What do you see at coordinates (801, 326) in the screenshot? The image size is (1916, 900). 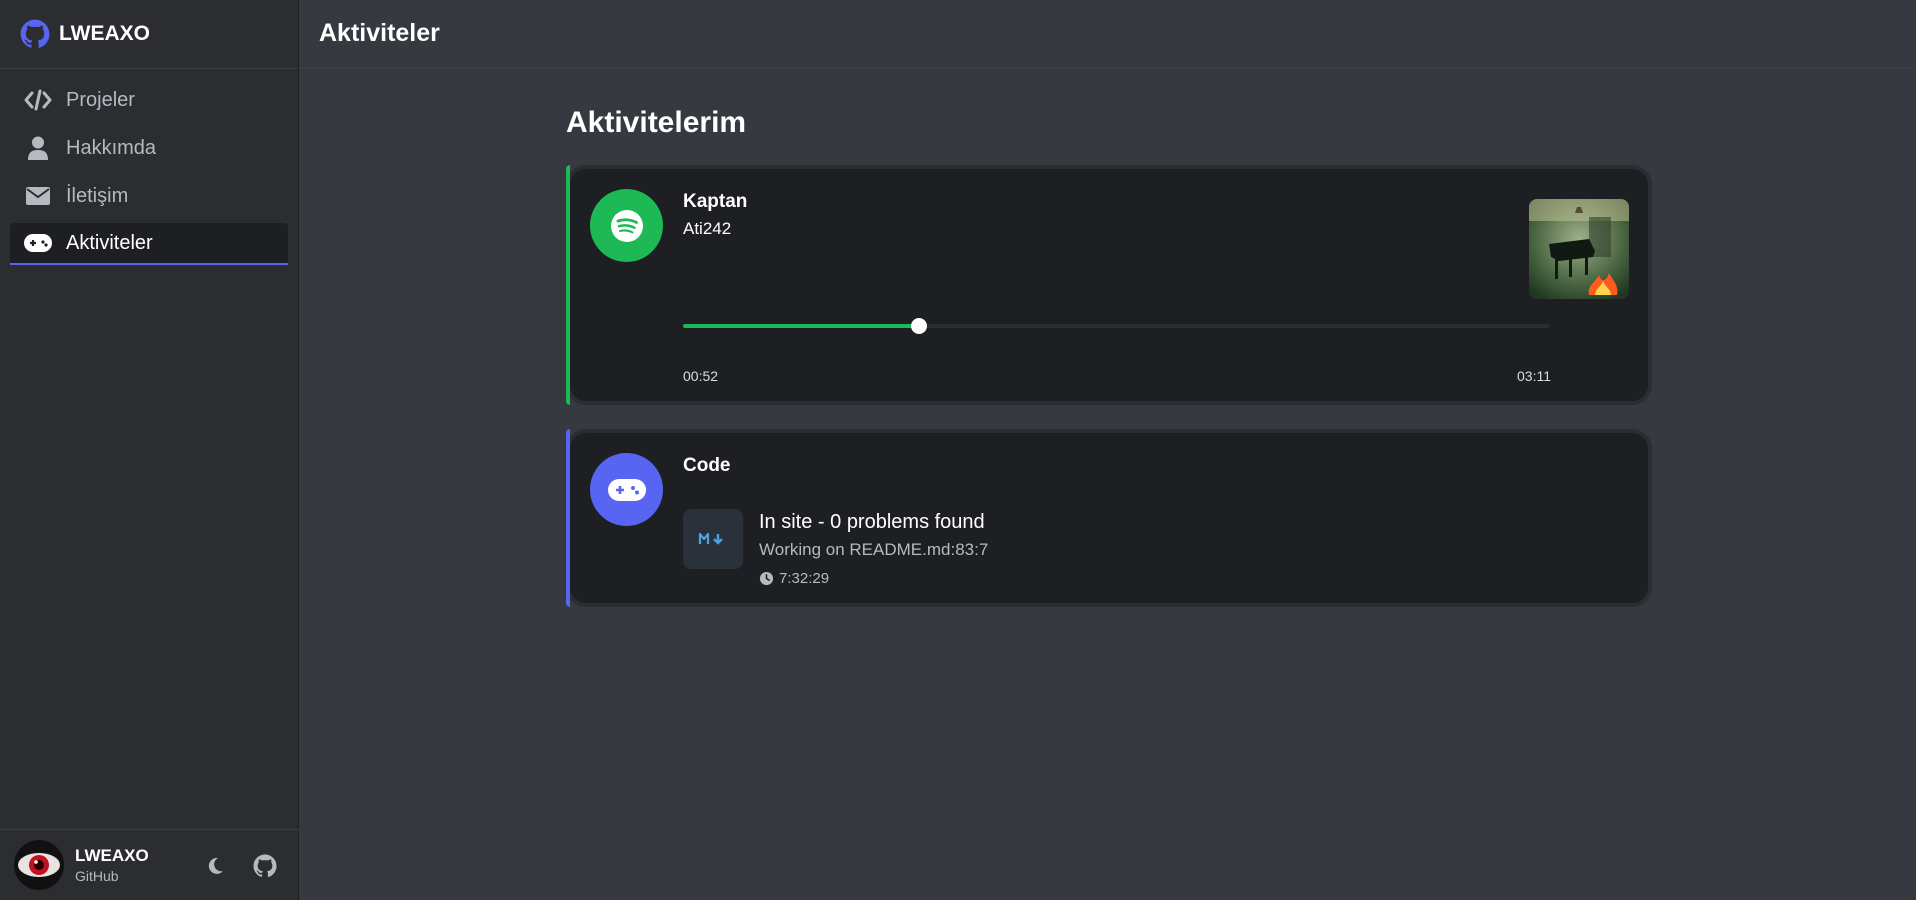 I see `progress-fill` at bounding box center [801, 326].